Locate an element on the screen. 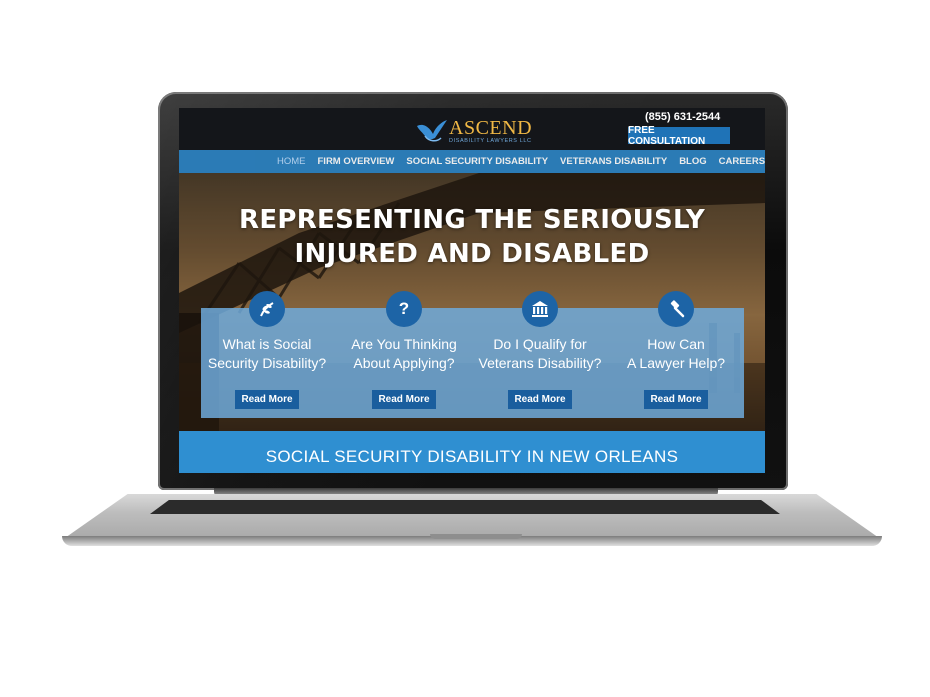 The height and width of the screenshot is (697, 930). card-title: Do I Qualify for Veterans Disability? is located at coordinates (540, 354).